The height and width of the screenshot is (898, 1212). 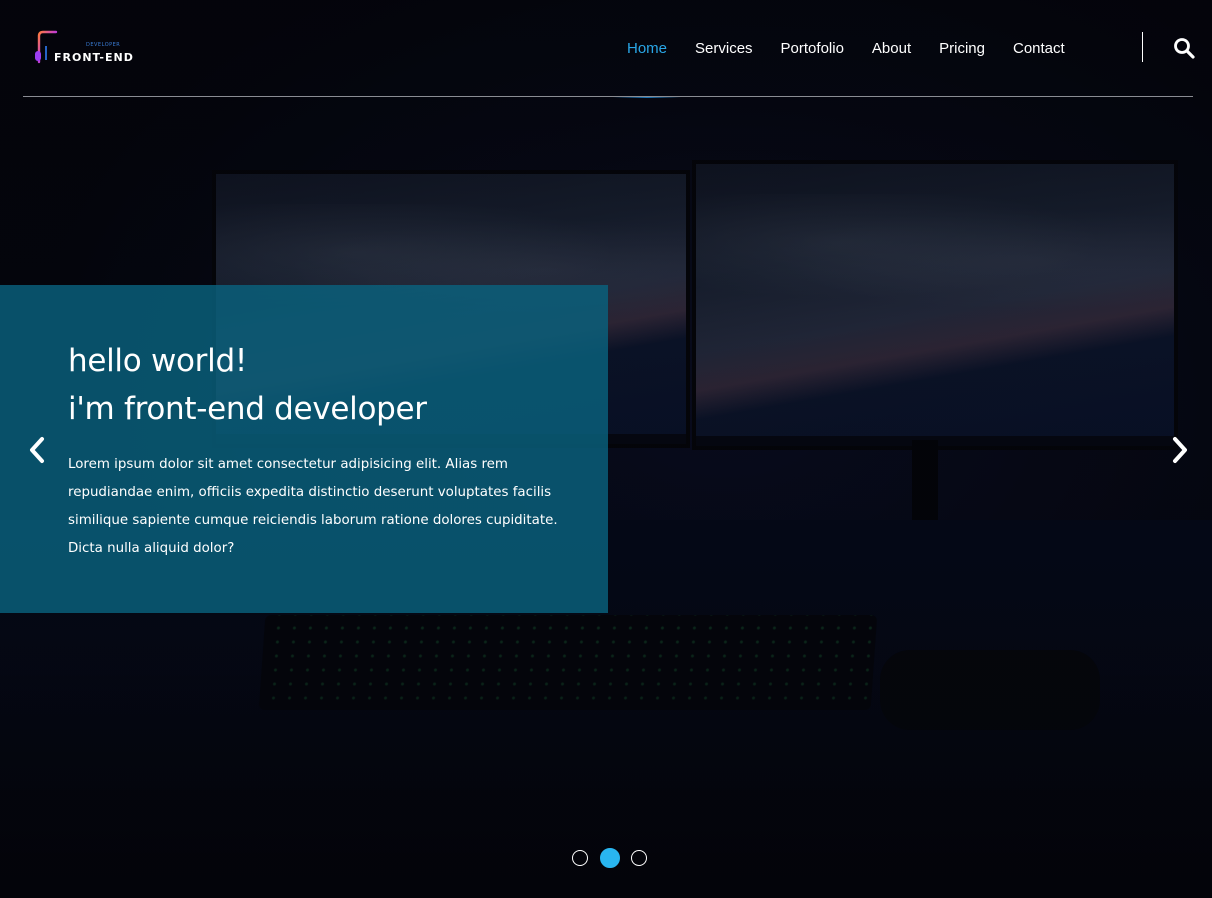 What do you see at coordinates (812, 48) in the screenshot?
I see `nav-item-portofolio: Portofolio` at bounding box center [812, 48].